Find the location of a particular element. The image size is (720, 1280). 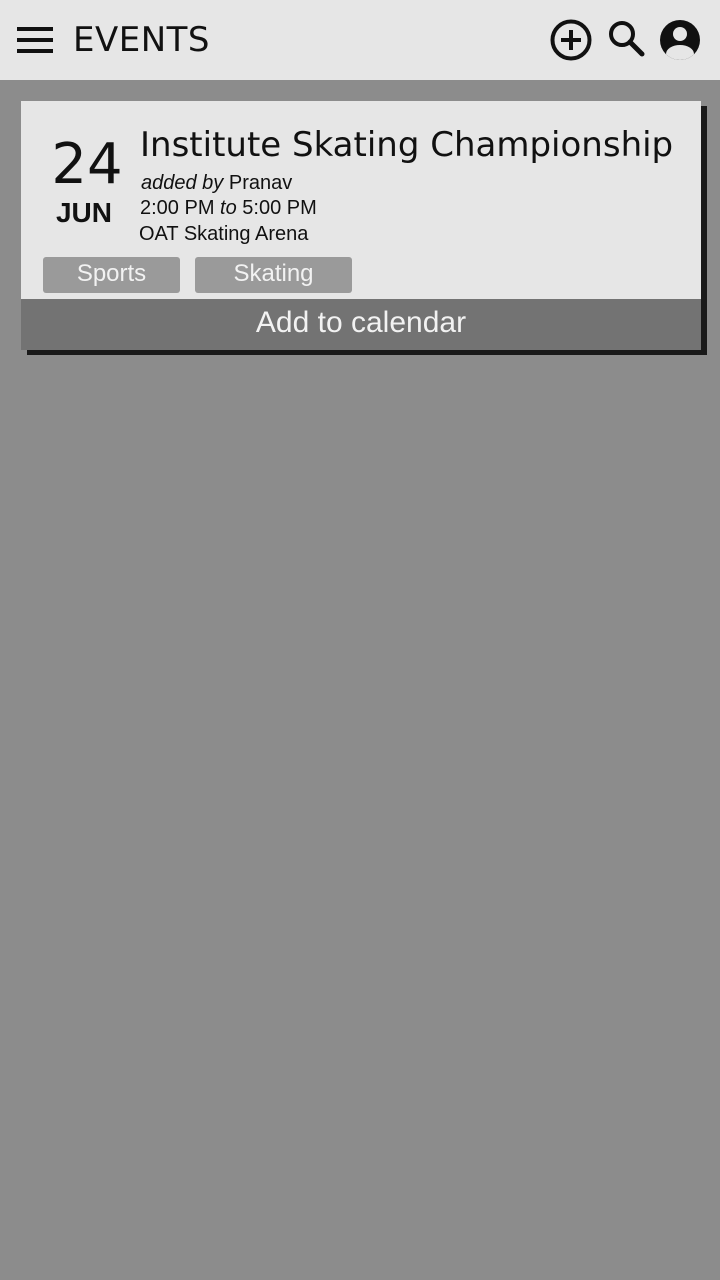

added-by-prefix: added by is located at coordinates (182, 183).